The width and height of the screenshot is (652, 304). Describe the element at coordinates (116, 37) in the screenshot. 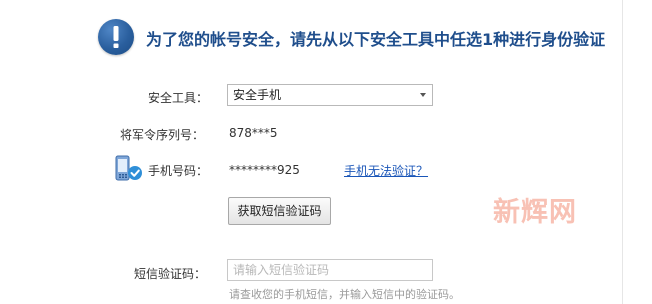

I see `exclamation-circle-icon` at that location.